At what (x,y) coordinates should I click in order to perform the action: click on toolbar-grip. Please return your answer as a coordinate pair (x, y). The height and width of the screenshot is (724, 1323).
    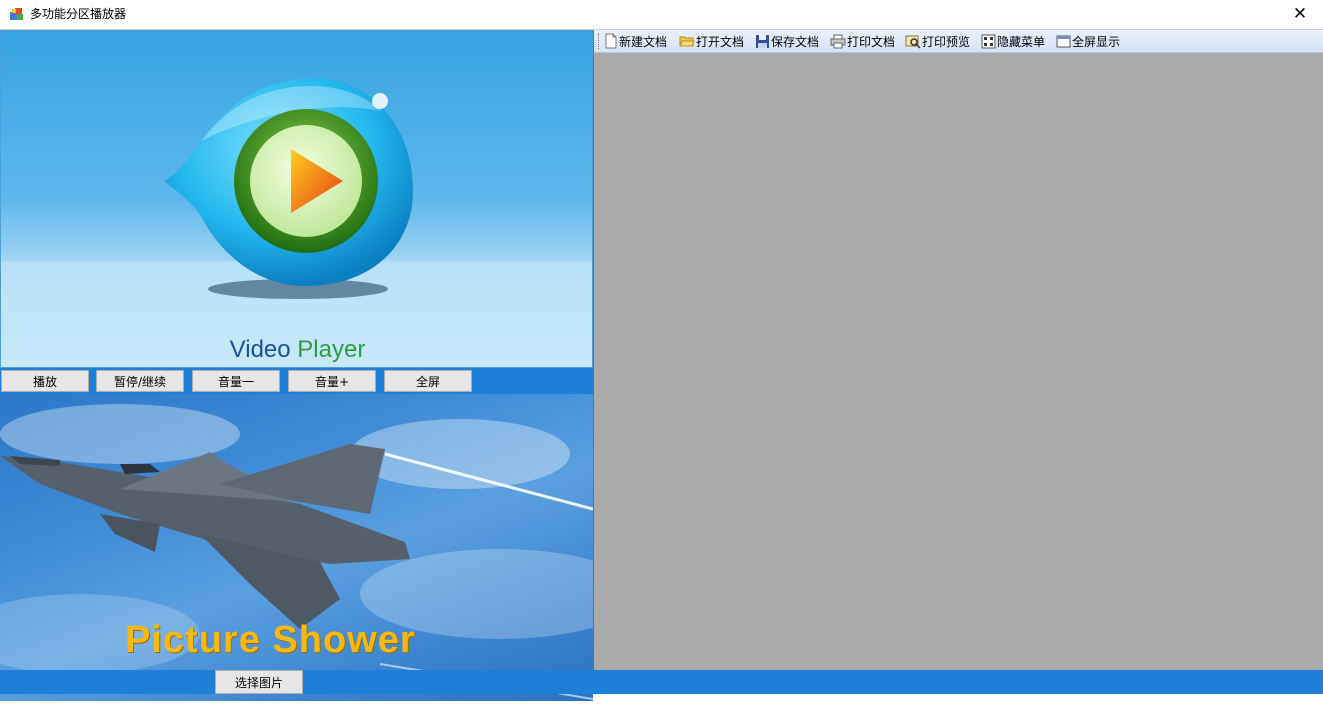
    Looking at the image, I should click on (600, 41).